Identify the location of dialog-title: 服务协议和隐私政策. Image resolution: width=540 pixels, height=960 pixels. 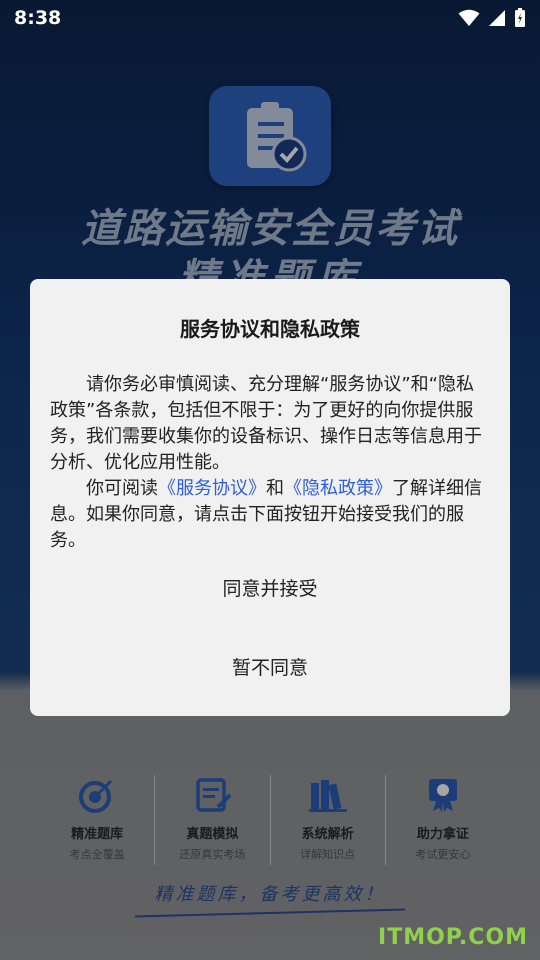
(270, 329).